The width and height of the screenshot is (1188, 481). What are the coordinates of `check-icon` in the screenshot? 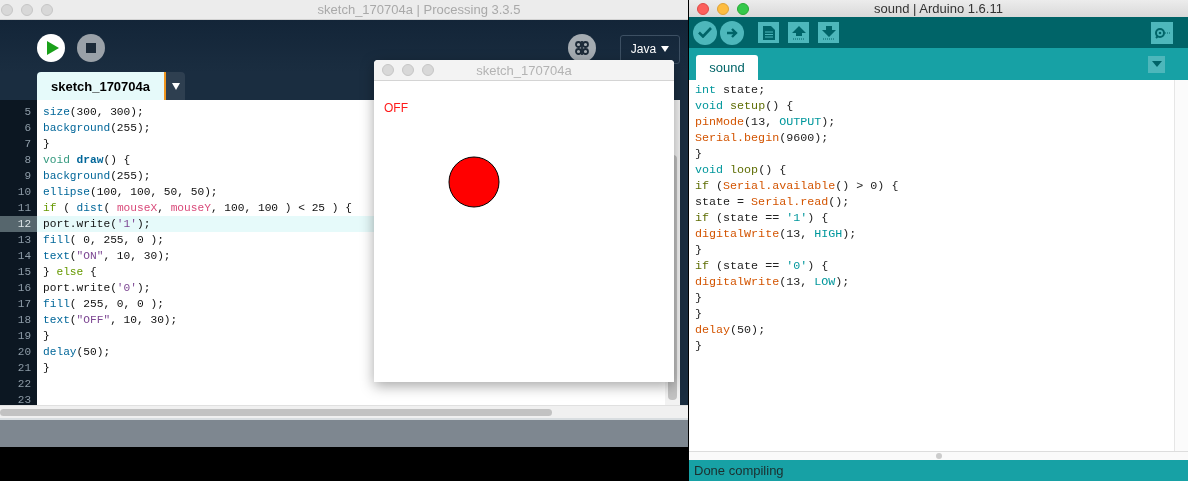 It's located at (705, 32).